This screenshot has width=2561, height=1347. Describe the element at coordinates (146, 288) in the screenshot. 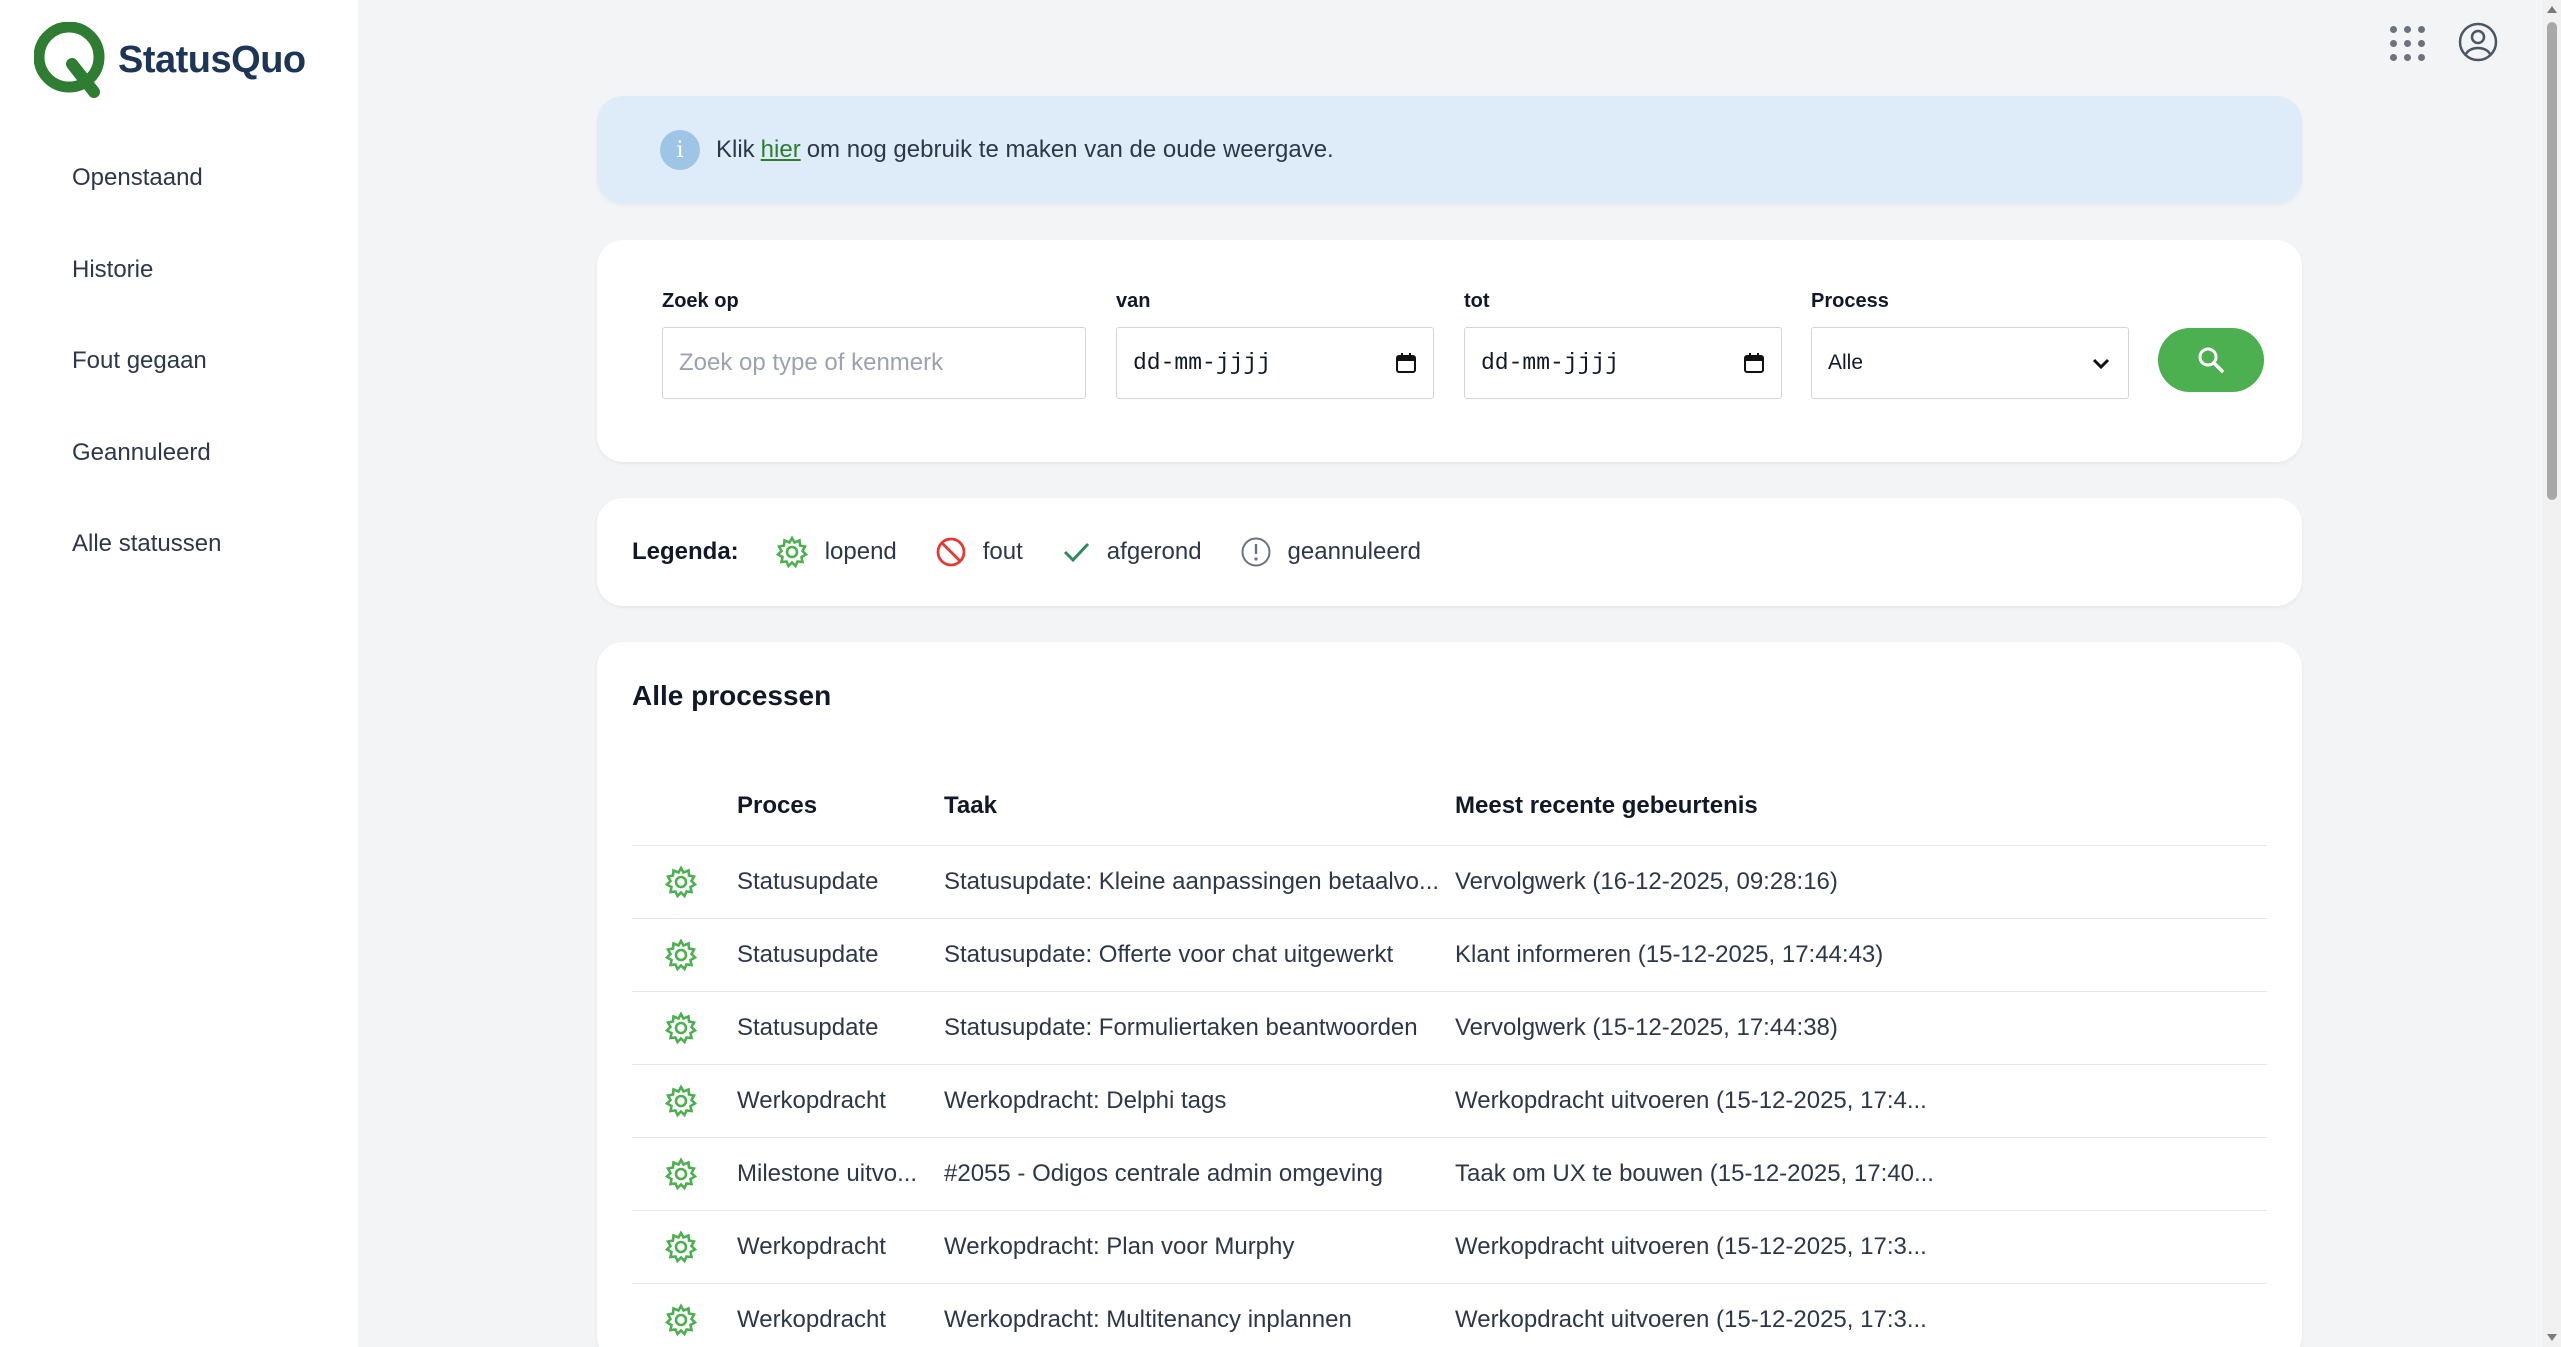

I see `sidebar-item-historie: Historie` at that location.